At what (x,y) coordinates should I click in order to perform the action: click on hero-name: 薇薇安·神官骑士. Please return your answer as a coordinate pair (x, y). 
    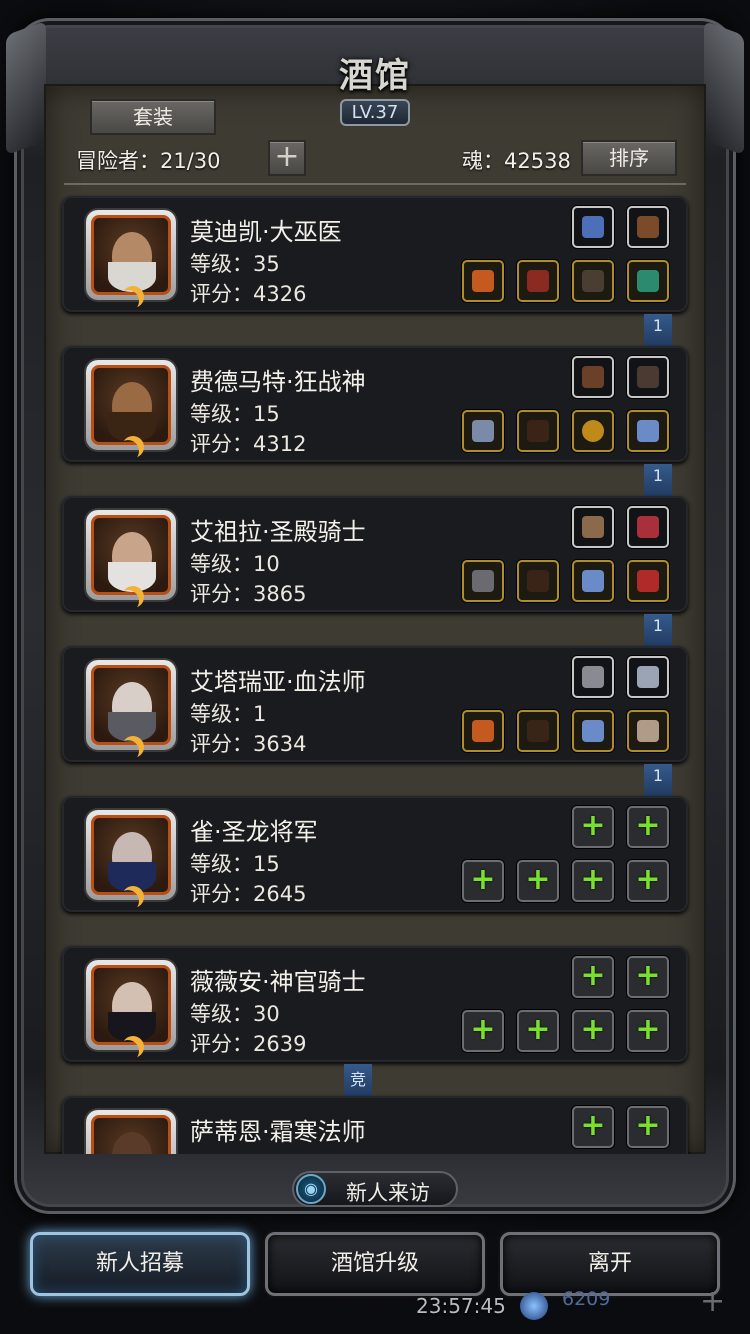
    Looking at the image, I should click on (278, 982).